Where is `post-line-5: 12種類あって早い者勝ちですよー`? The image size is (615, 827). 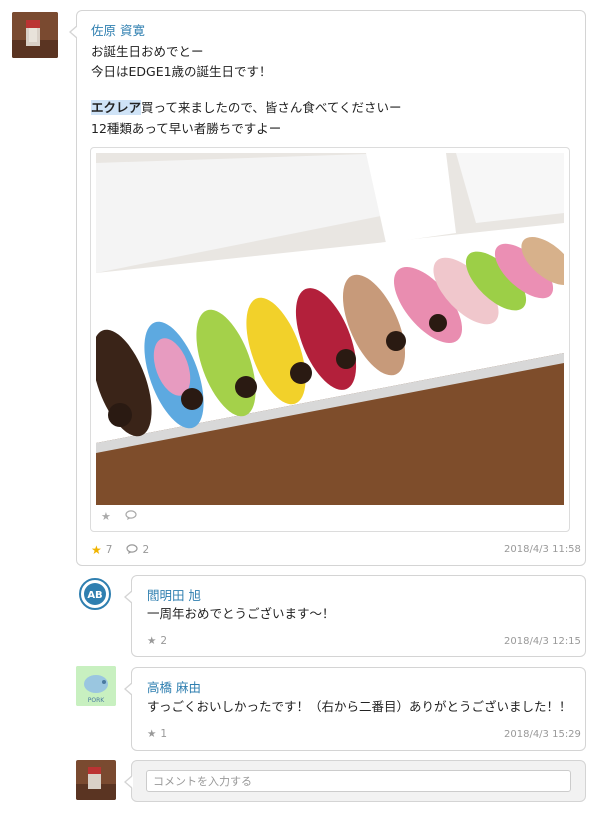 post-line-5: 12種類あって早い者勝ちですよー is located at coordinates (186, 128).